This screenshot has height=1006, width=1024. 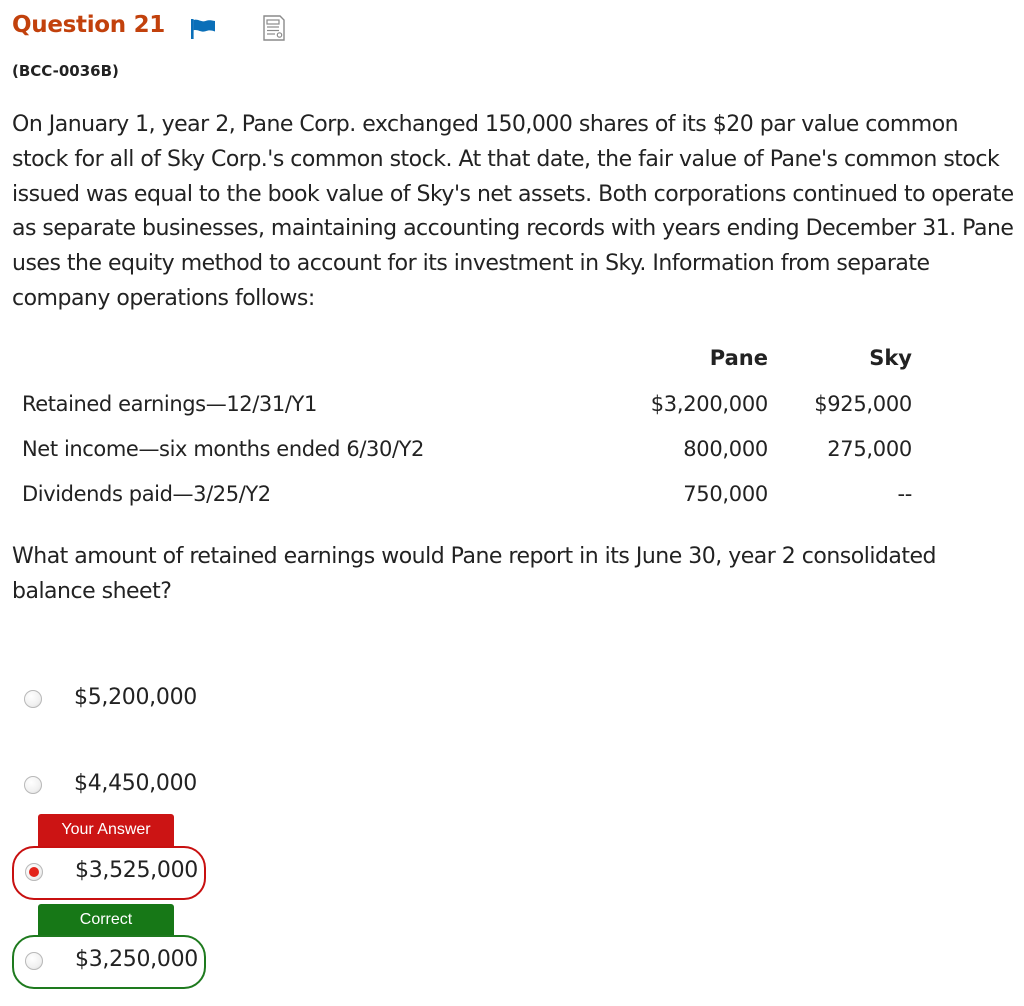 What do you see at coordinates (146, 494) in the screenshot?
I see `table-row-label: Dividends paid—3/25/Y2` at bounding box center [146, 494].